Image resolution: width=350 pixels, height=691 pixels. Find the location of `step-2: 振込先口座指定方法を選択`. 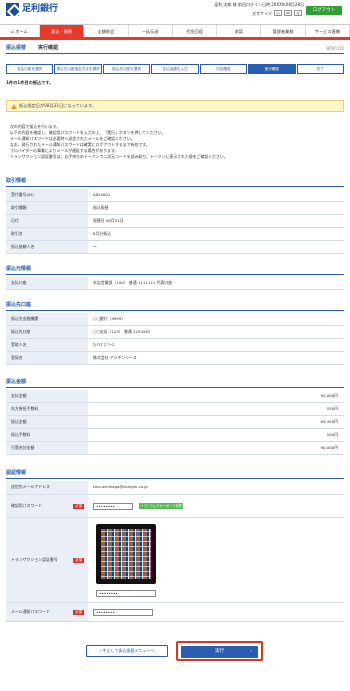

step-2: 振込先口座指定方法を選択 is located at coordinates (78, 69).